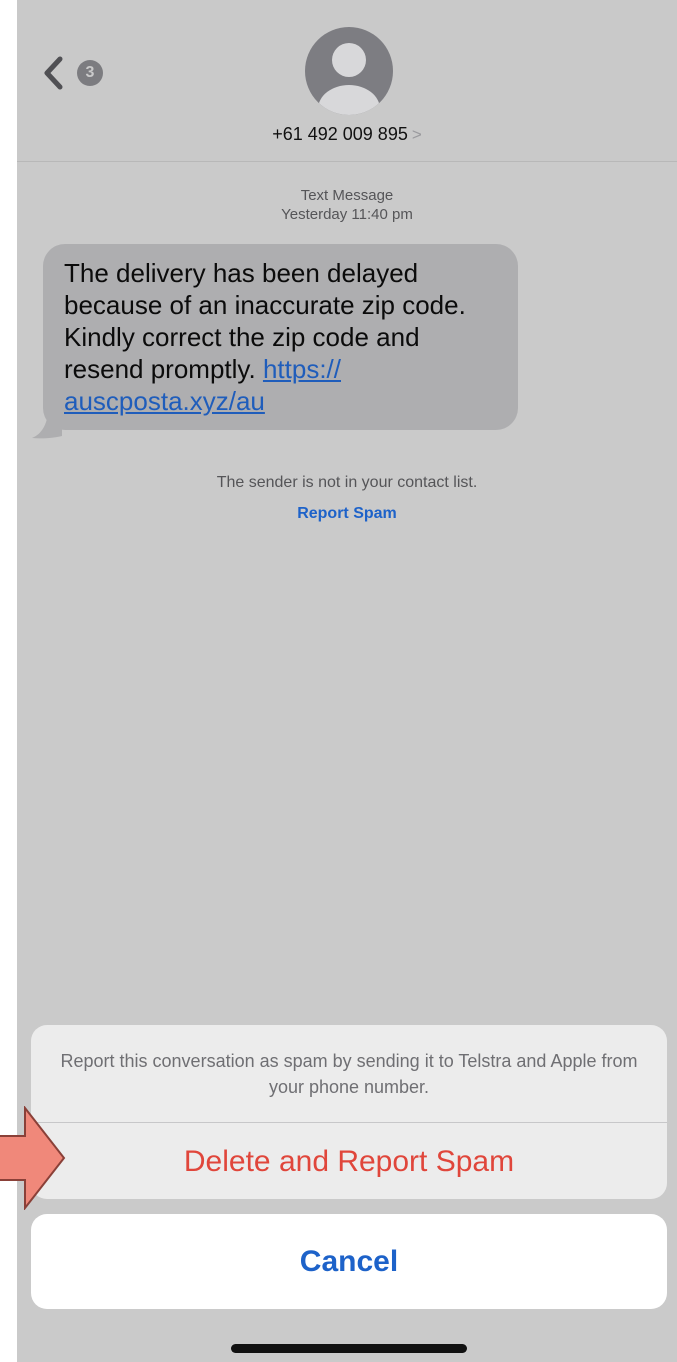  I want to click on message-link-part2: auscposta.xyz/au, so click(164, 401).